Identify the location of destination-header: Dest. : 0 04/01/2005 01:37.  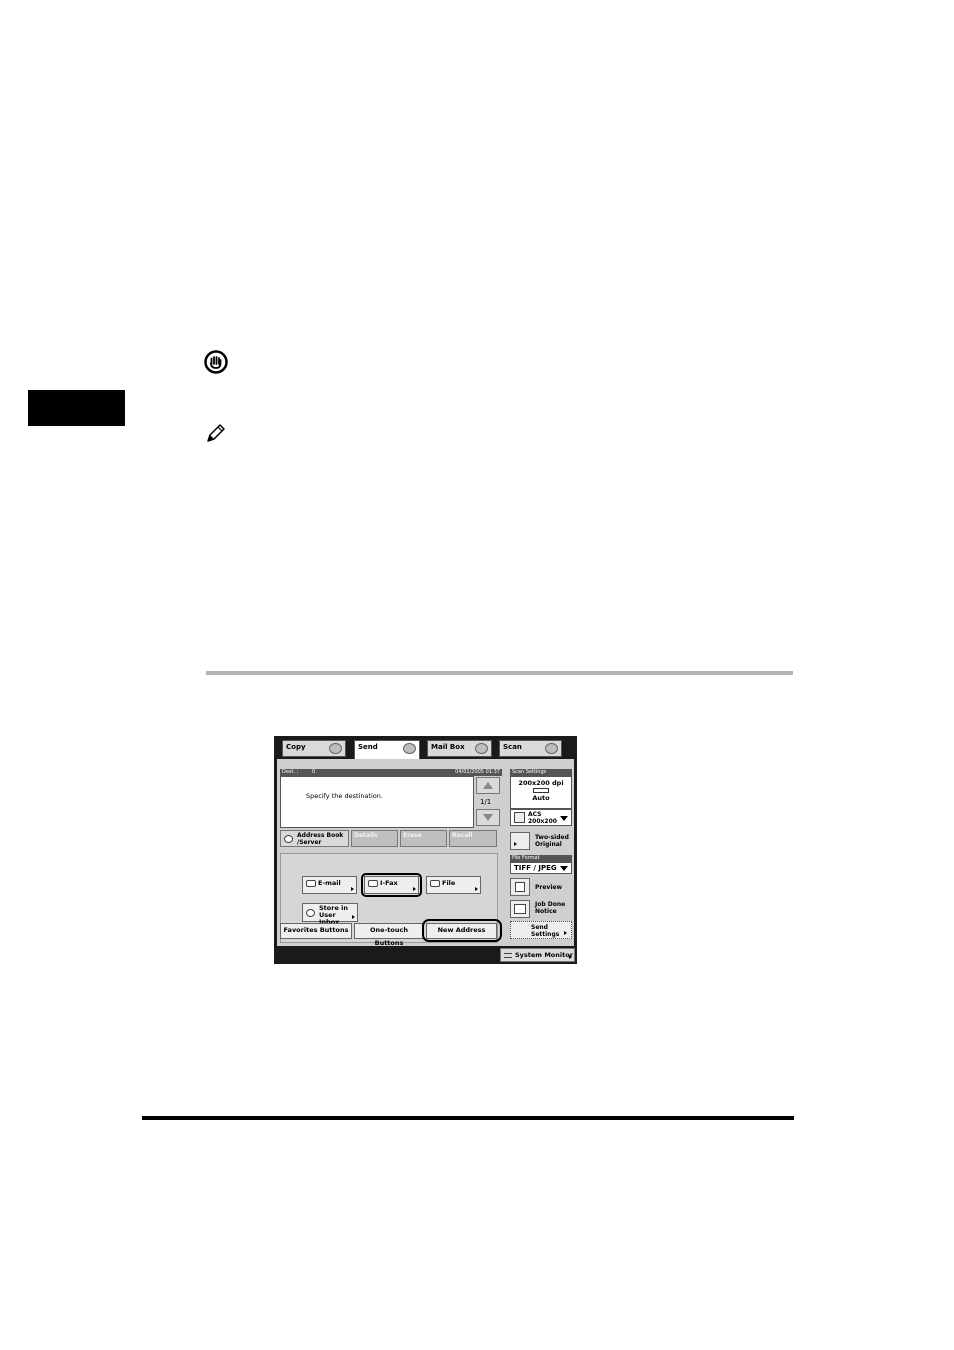
(391, 772).